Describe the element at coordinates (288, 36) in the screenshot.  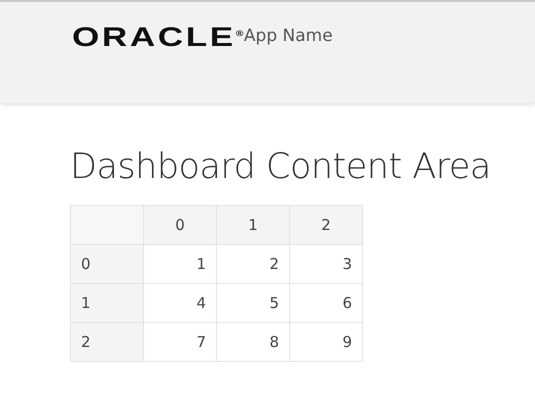
I see `app-name: App Name` at that location.